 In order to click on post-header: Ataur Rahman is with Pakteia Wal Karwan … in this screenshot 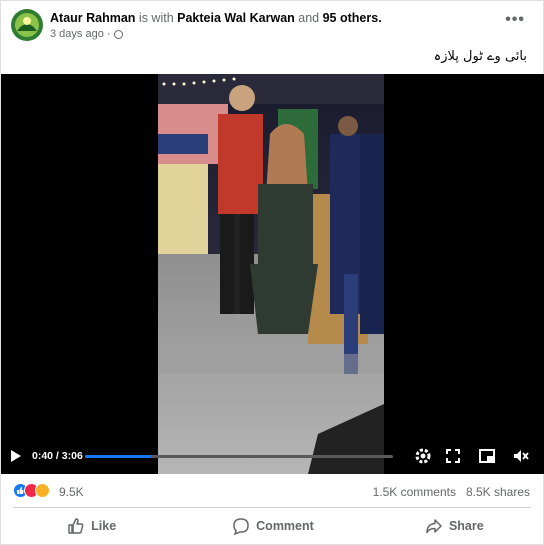, I will do `click(272, 23)`.